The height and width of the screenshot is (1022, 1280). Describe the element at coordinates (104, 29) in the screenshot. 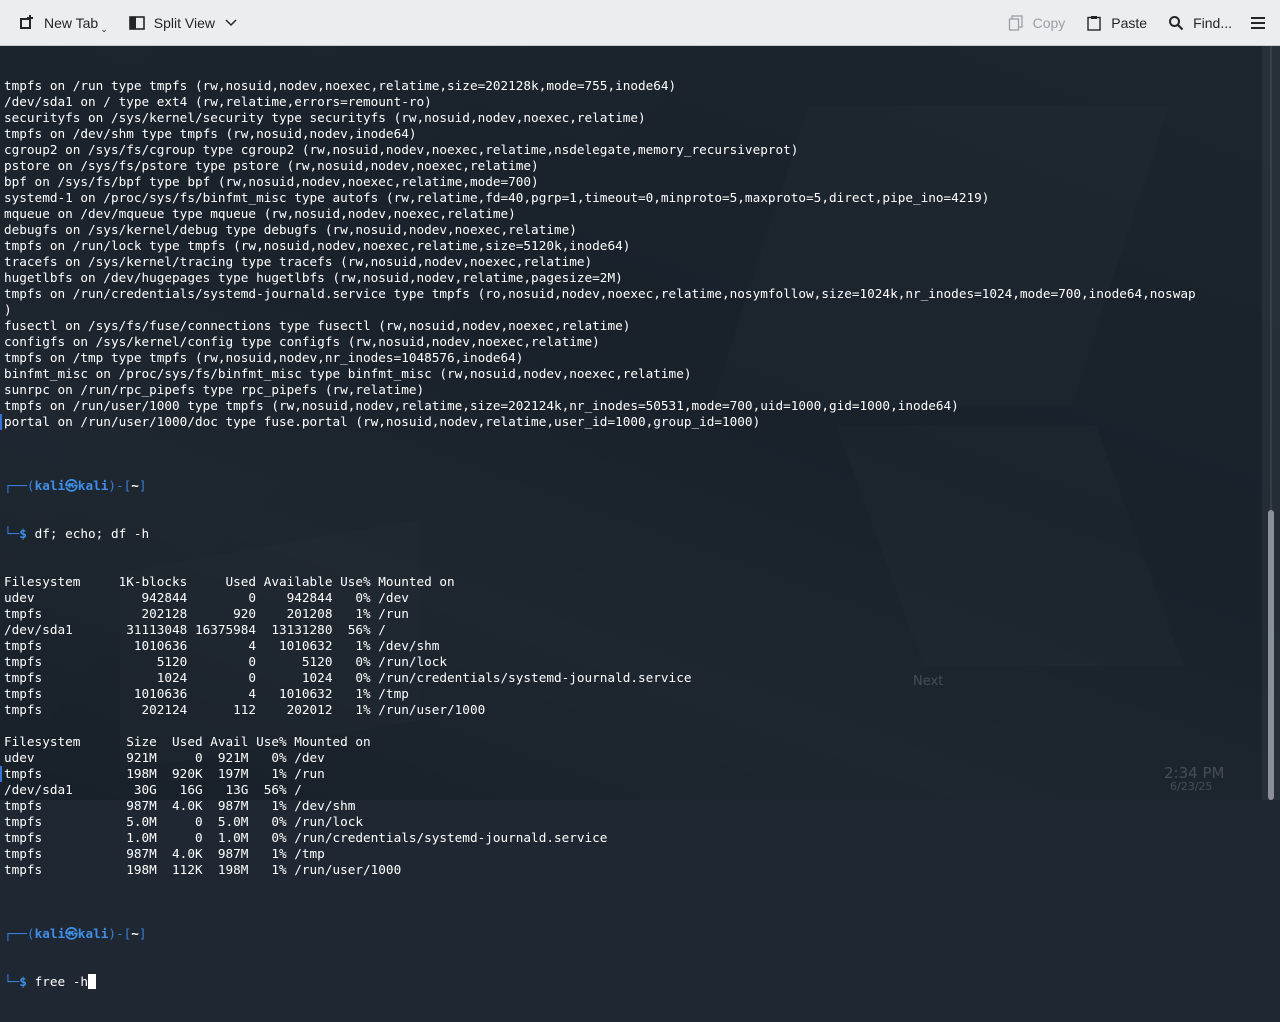

I see `new-tab-dropdown-icon: ⌄` at that location.